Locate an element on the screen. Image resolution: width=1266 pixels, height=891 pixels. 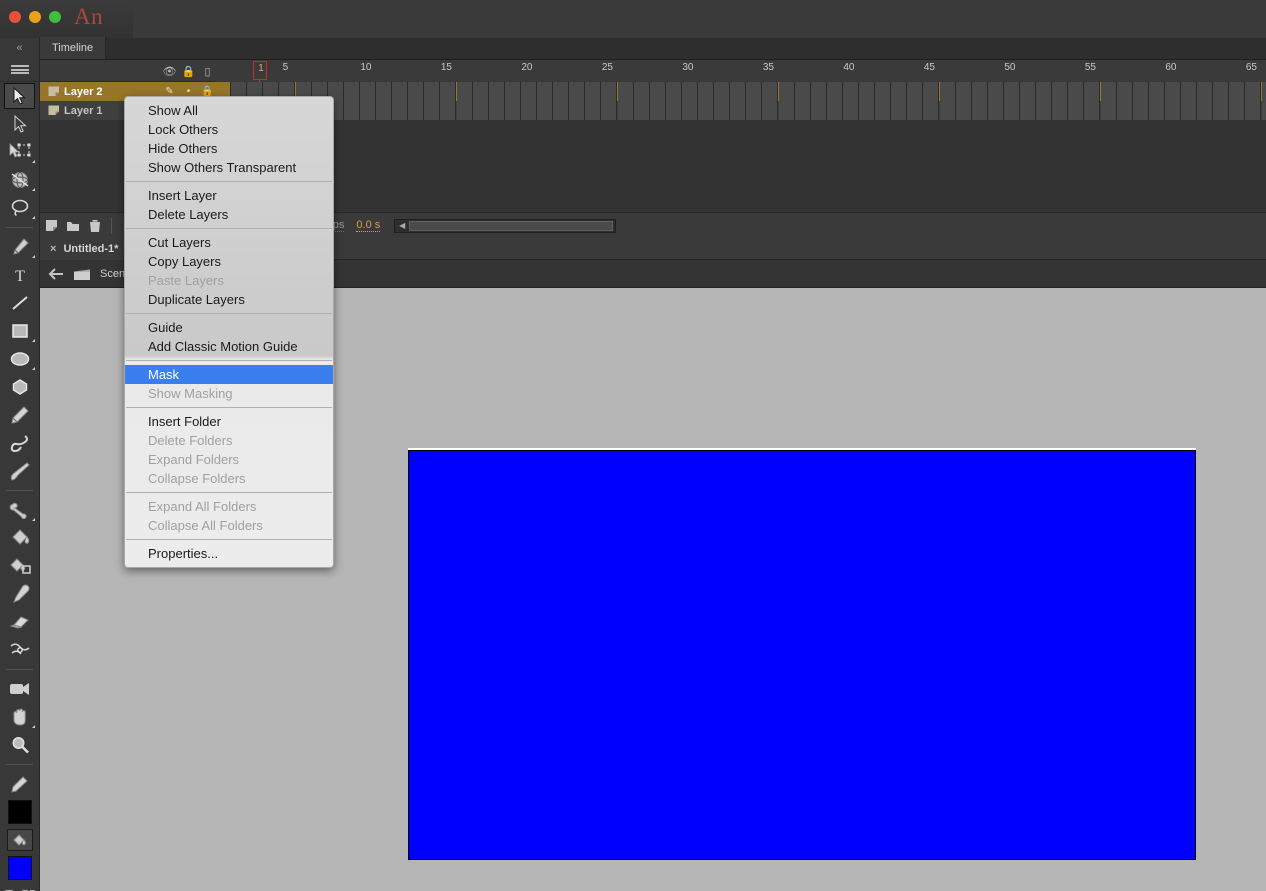
menu-item: Delete Layers is located at coordinates (229, 214).